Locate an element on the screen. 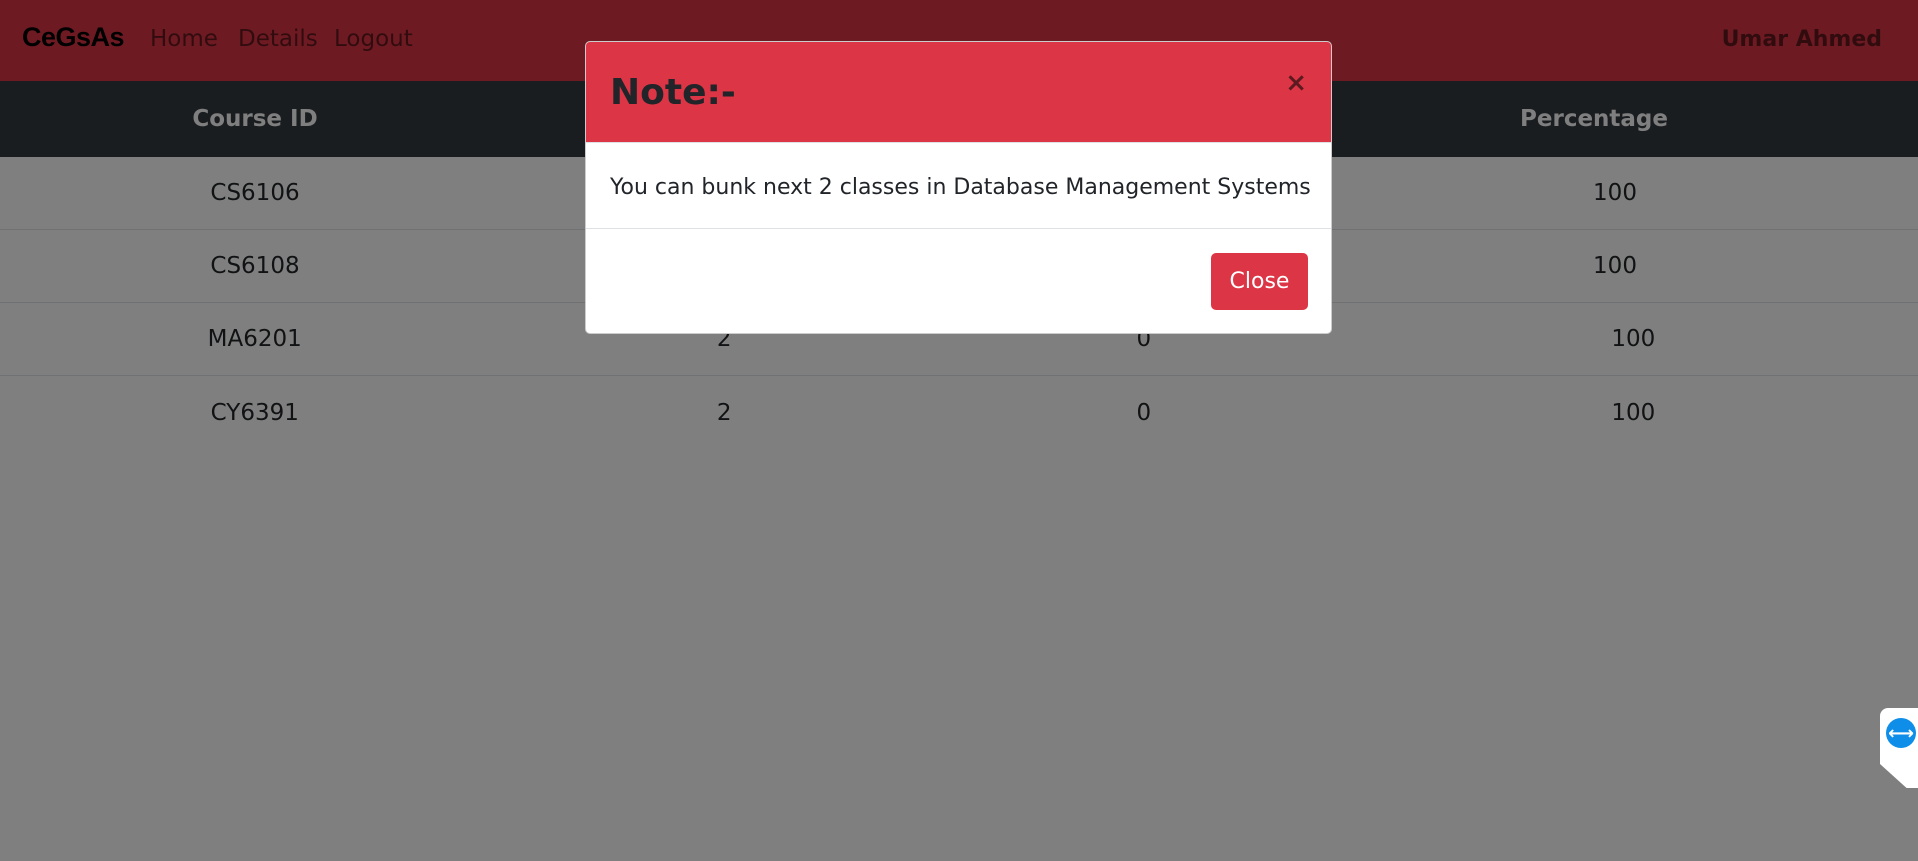 The image size is (1918, 861). close-icon: × is located at coordinates (1296, 83).